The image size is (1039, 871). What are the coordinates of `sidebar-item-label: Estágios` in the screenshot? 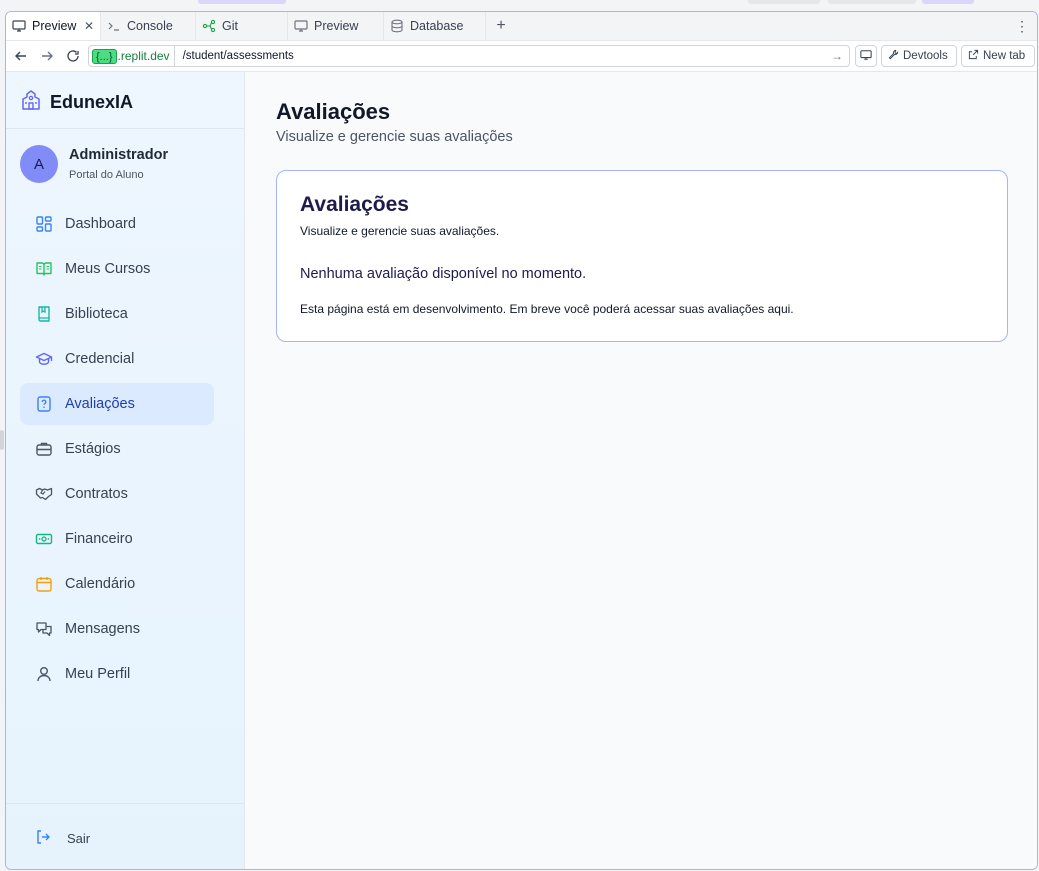 It's located at (93, 449).